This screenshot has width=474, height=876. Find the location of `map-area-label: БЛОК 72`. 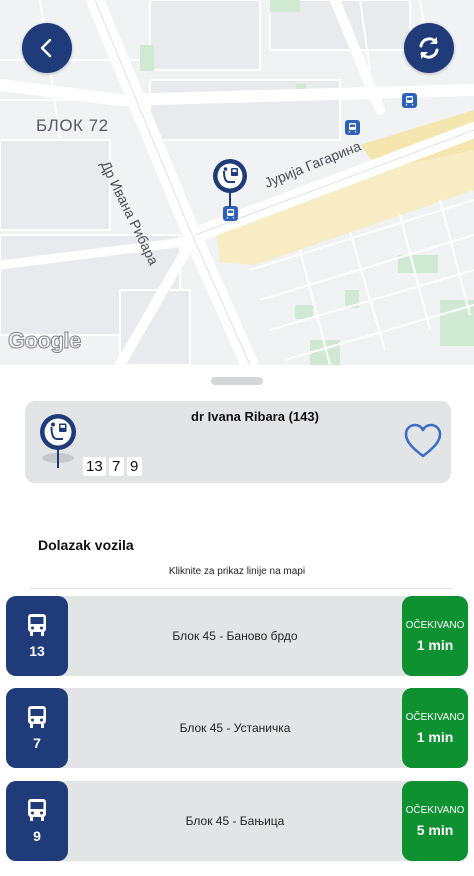

map-area-label: БЛОК 72 is located at coordinates (72, 125).